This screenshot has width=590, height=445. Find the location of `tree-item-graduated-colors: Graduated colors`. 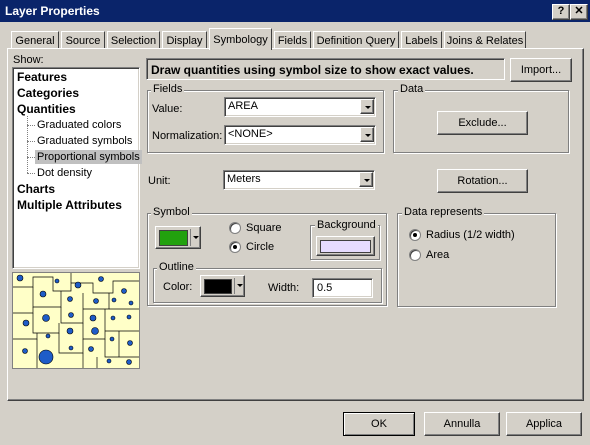

tree-item-graduated-colors: Graduated colors is located at coordinates (79, 125).